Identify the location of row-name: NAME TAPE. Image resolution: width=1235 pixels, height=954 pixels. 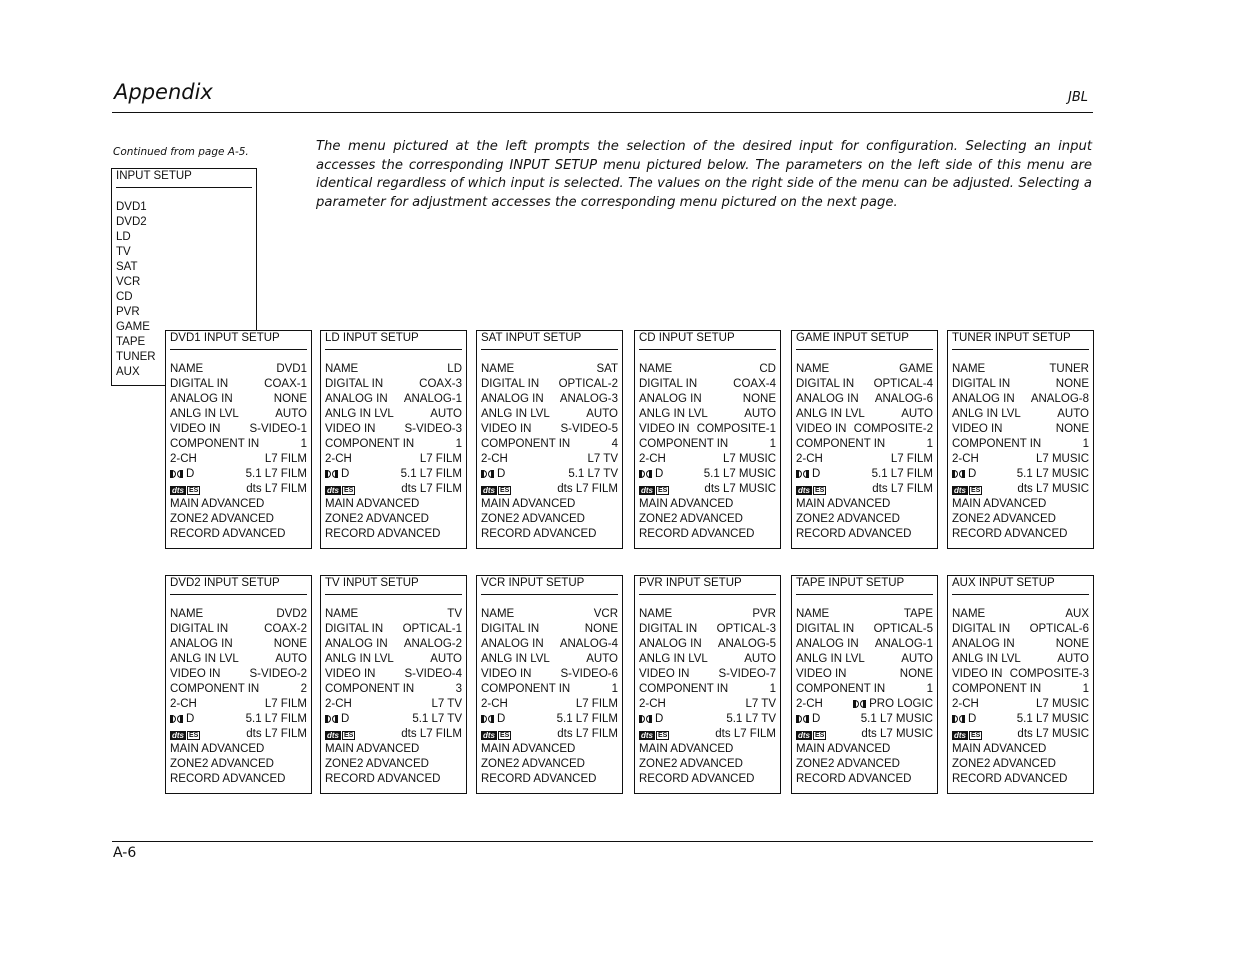
(864, 614).